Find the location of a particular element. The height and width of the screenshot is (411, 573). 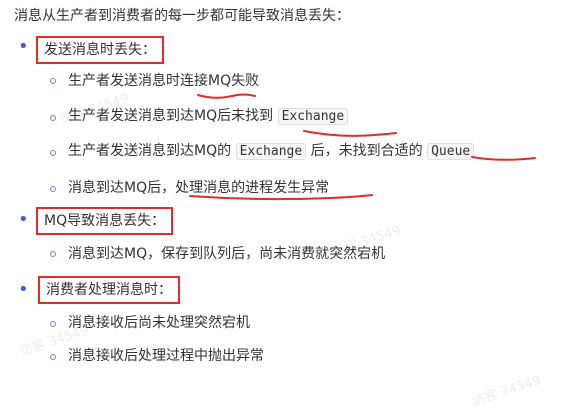

intro-text: 消息从生产者到消费者的每一步都可能导致消息丢失： is located at coordinates (182, 16).